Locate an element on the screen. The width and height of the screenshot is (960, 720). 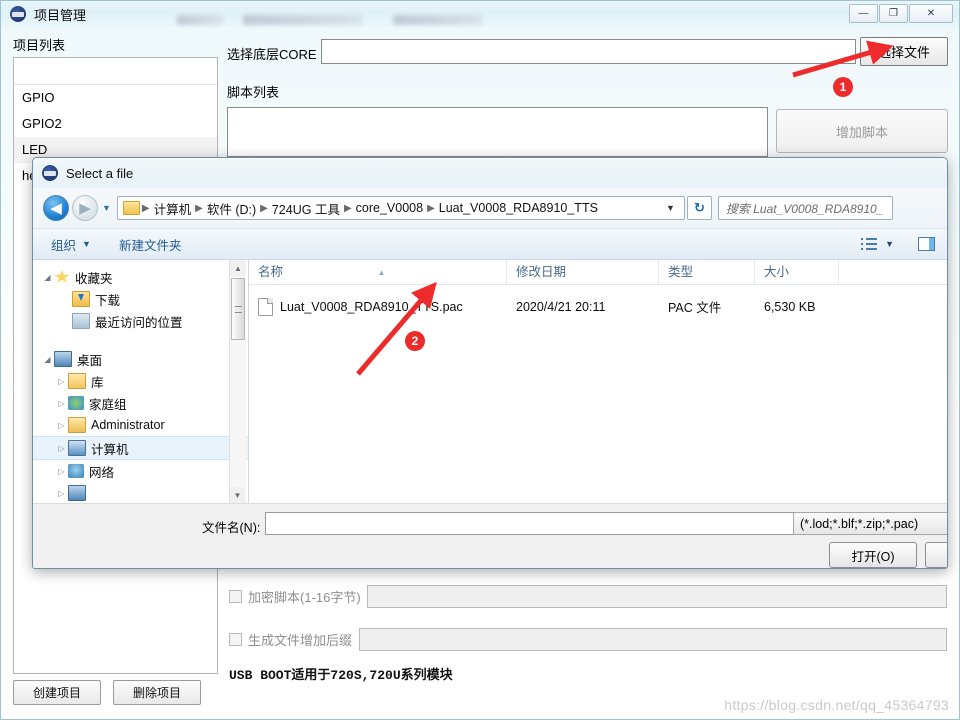
tree-item-libraries: ▷ 库 is located at coordinates (140, 381).